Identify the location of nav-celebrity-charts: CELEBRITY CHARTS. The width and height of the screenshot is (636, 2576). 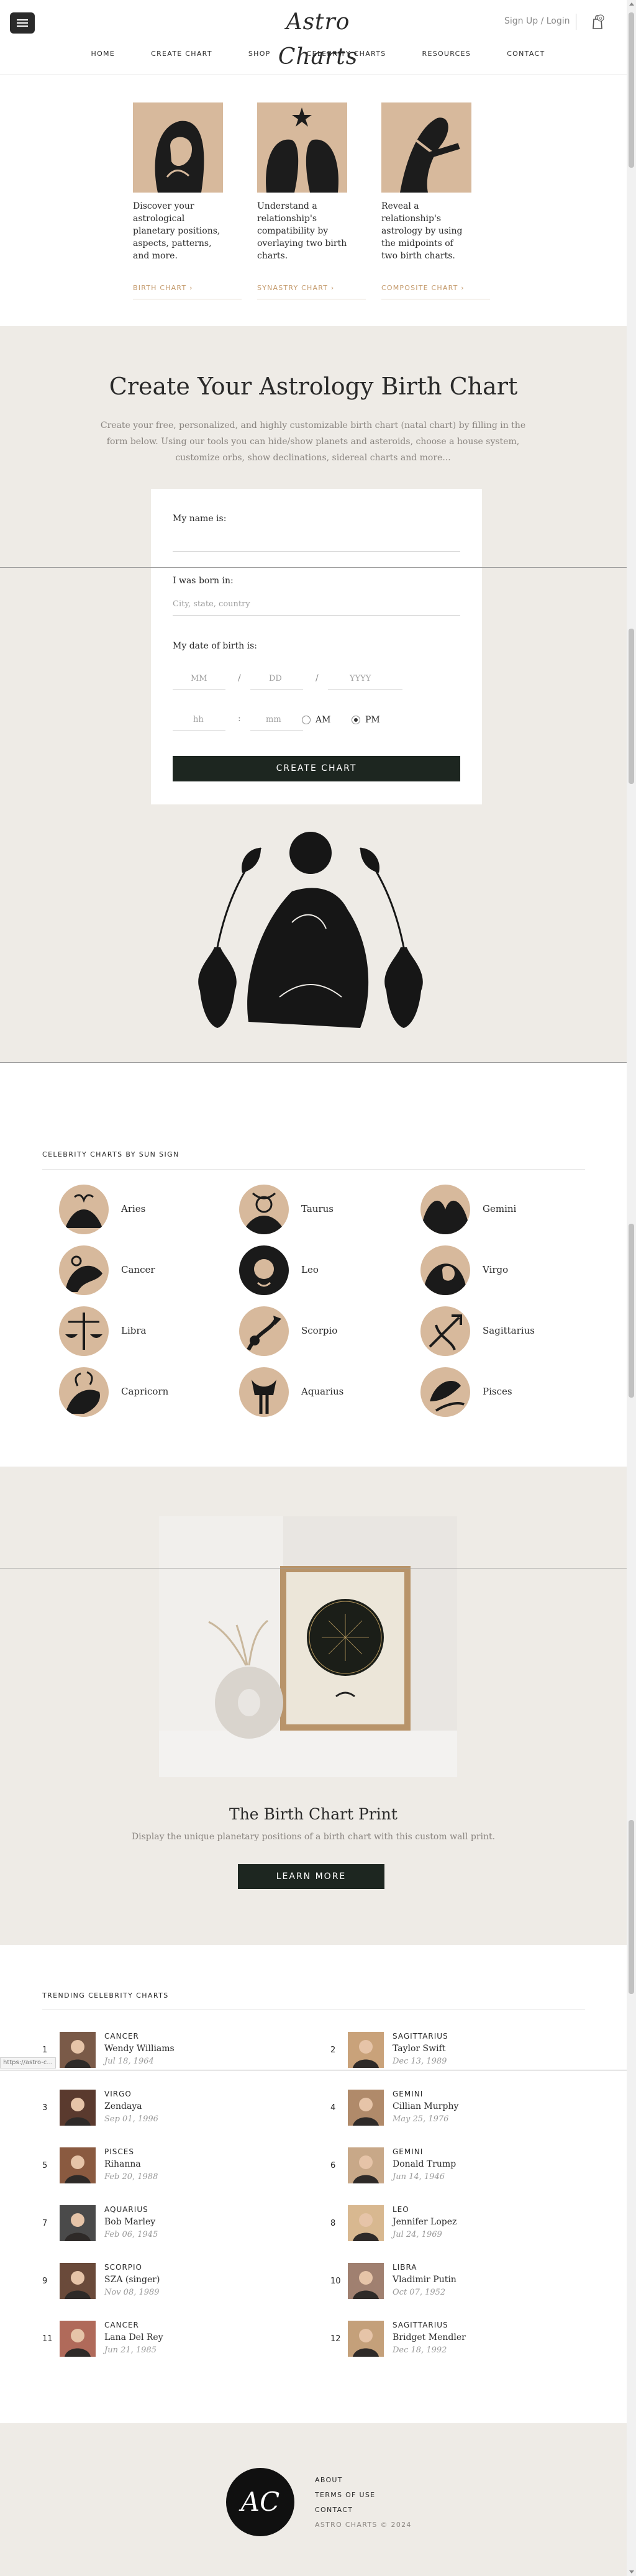
(347, 54).